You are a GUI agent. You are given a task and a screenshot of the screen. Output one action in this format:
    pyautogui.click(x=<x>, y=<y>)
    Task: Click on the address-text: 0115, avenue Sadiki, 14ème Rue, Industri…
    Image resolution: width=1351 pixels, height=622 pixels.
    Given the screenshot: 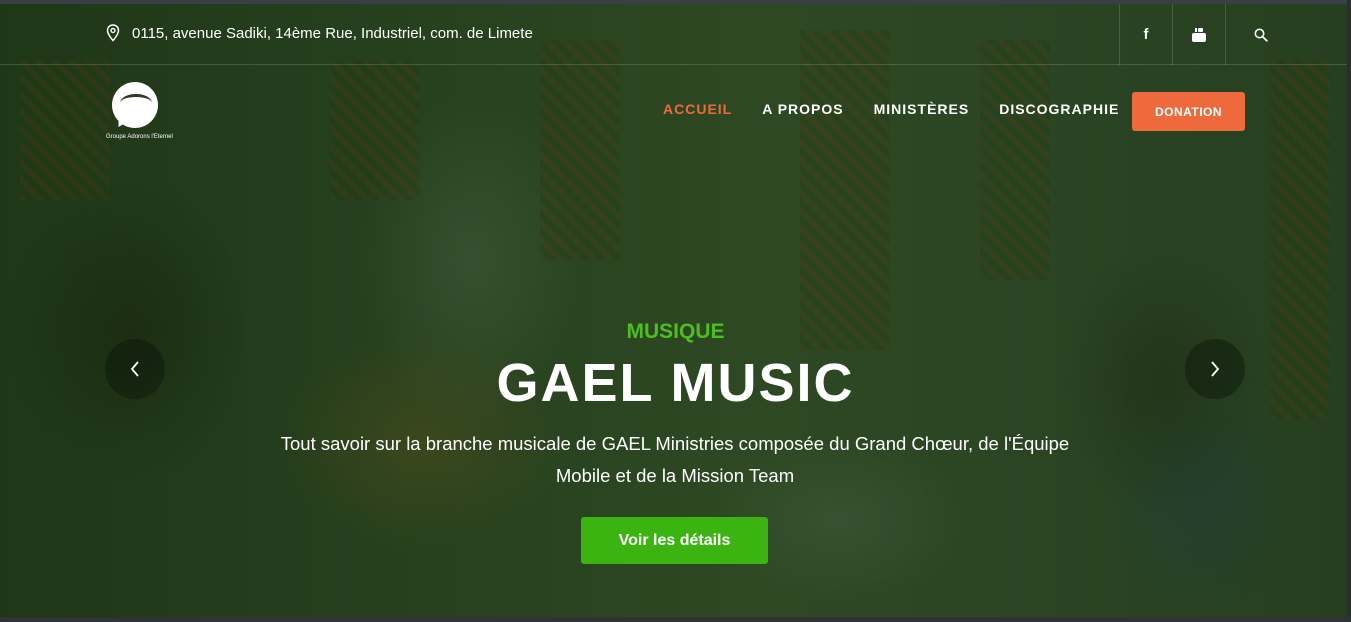 What is the action you would take?
    pyautogui.click(x=332, y=33)
    